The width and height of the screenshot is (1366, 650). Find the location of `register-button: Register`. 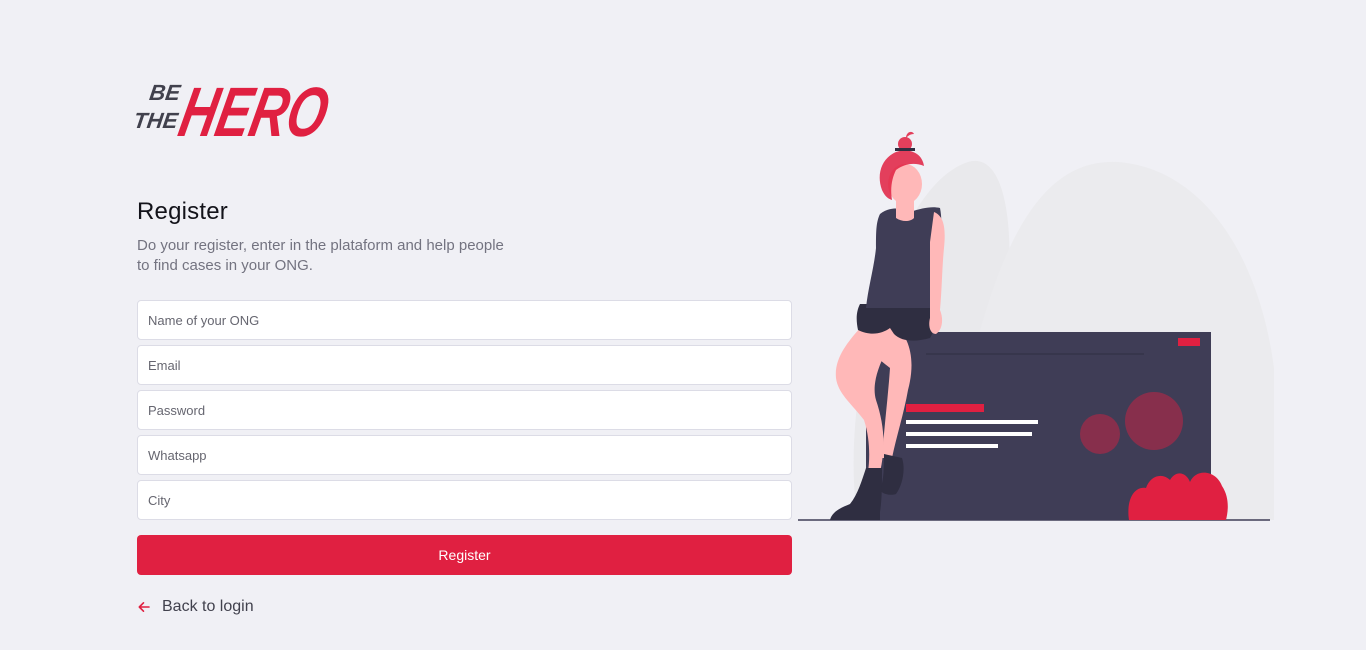

register-button: Register is located at coordinates (464, 555).